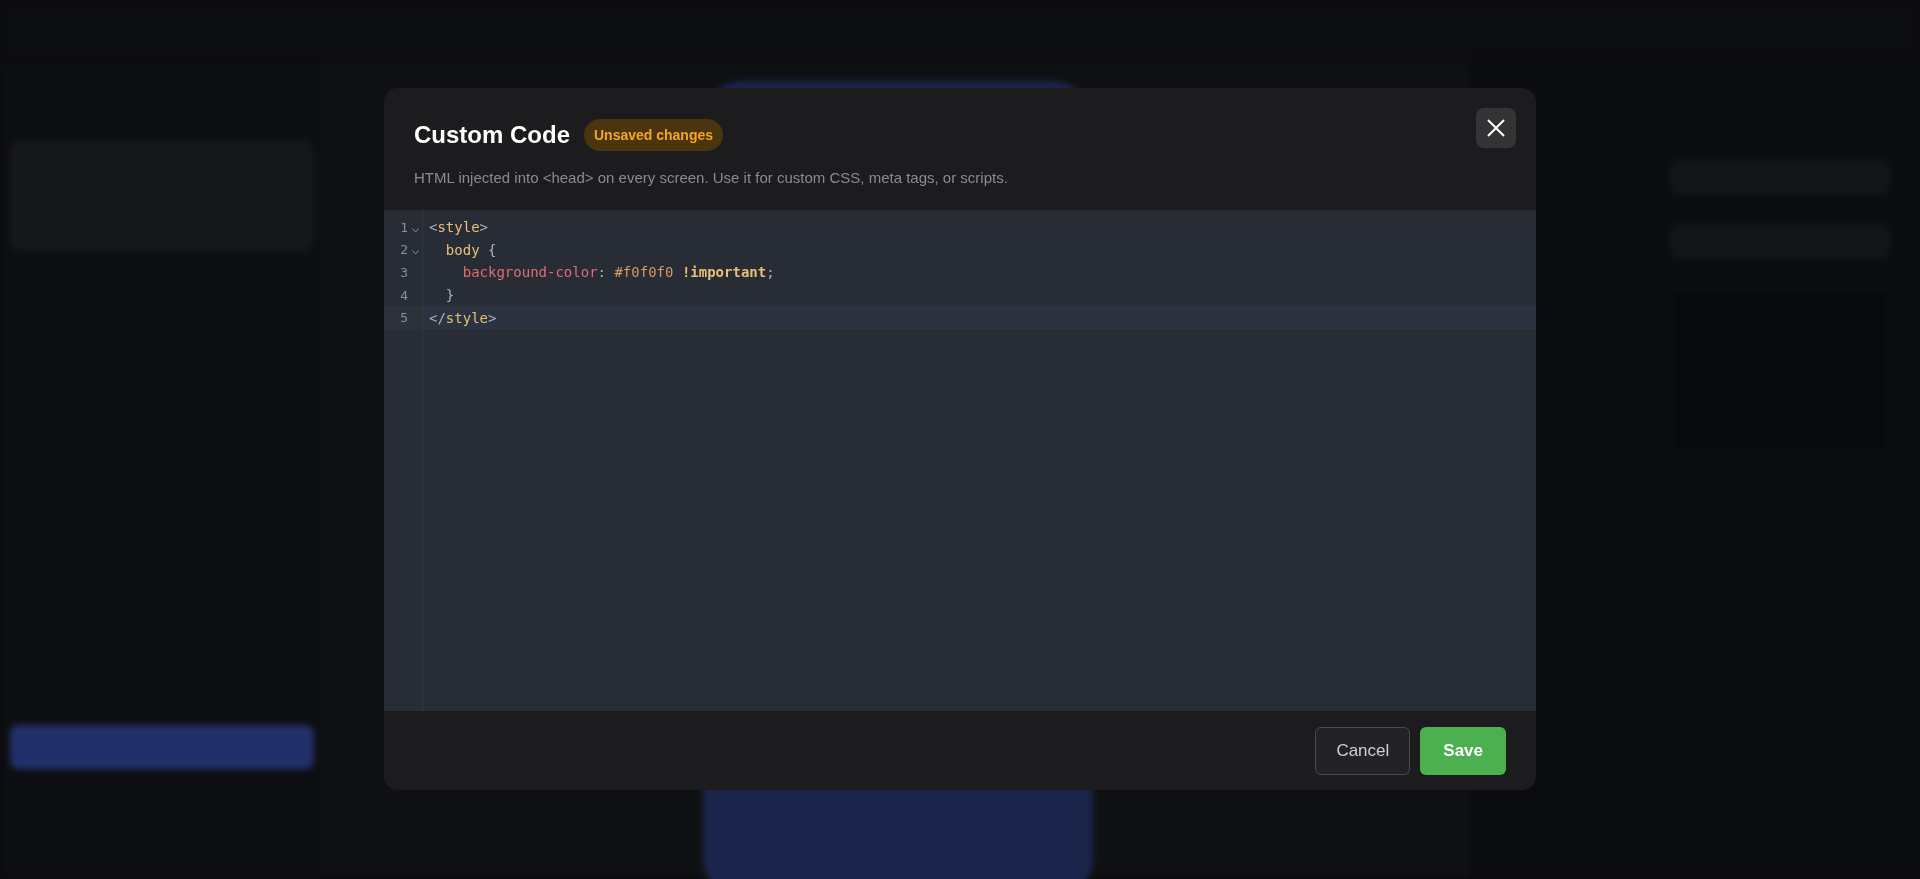  What do you see at coordinates (449, 295) in the screenshot?
I see `code-line: }` at bounding box center [449, 295].